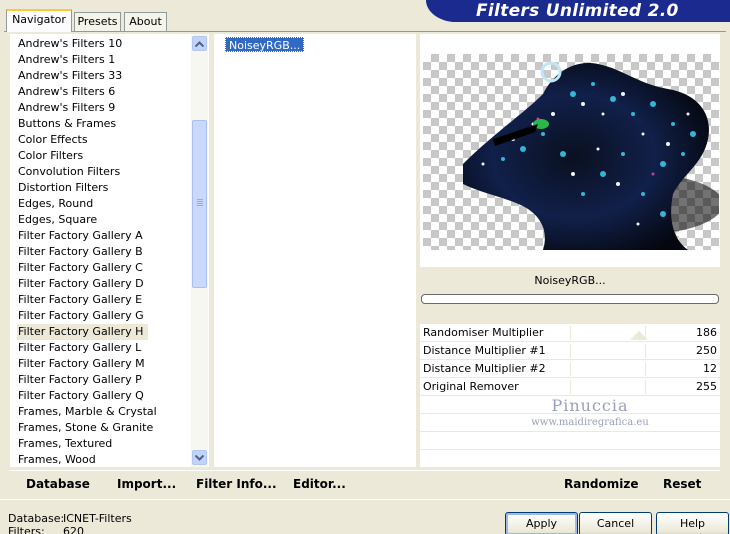 This screenshot has height=534, width=730. I want to click on filters-count-value: 620, so click(73, 529).